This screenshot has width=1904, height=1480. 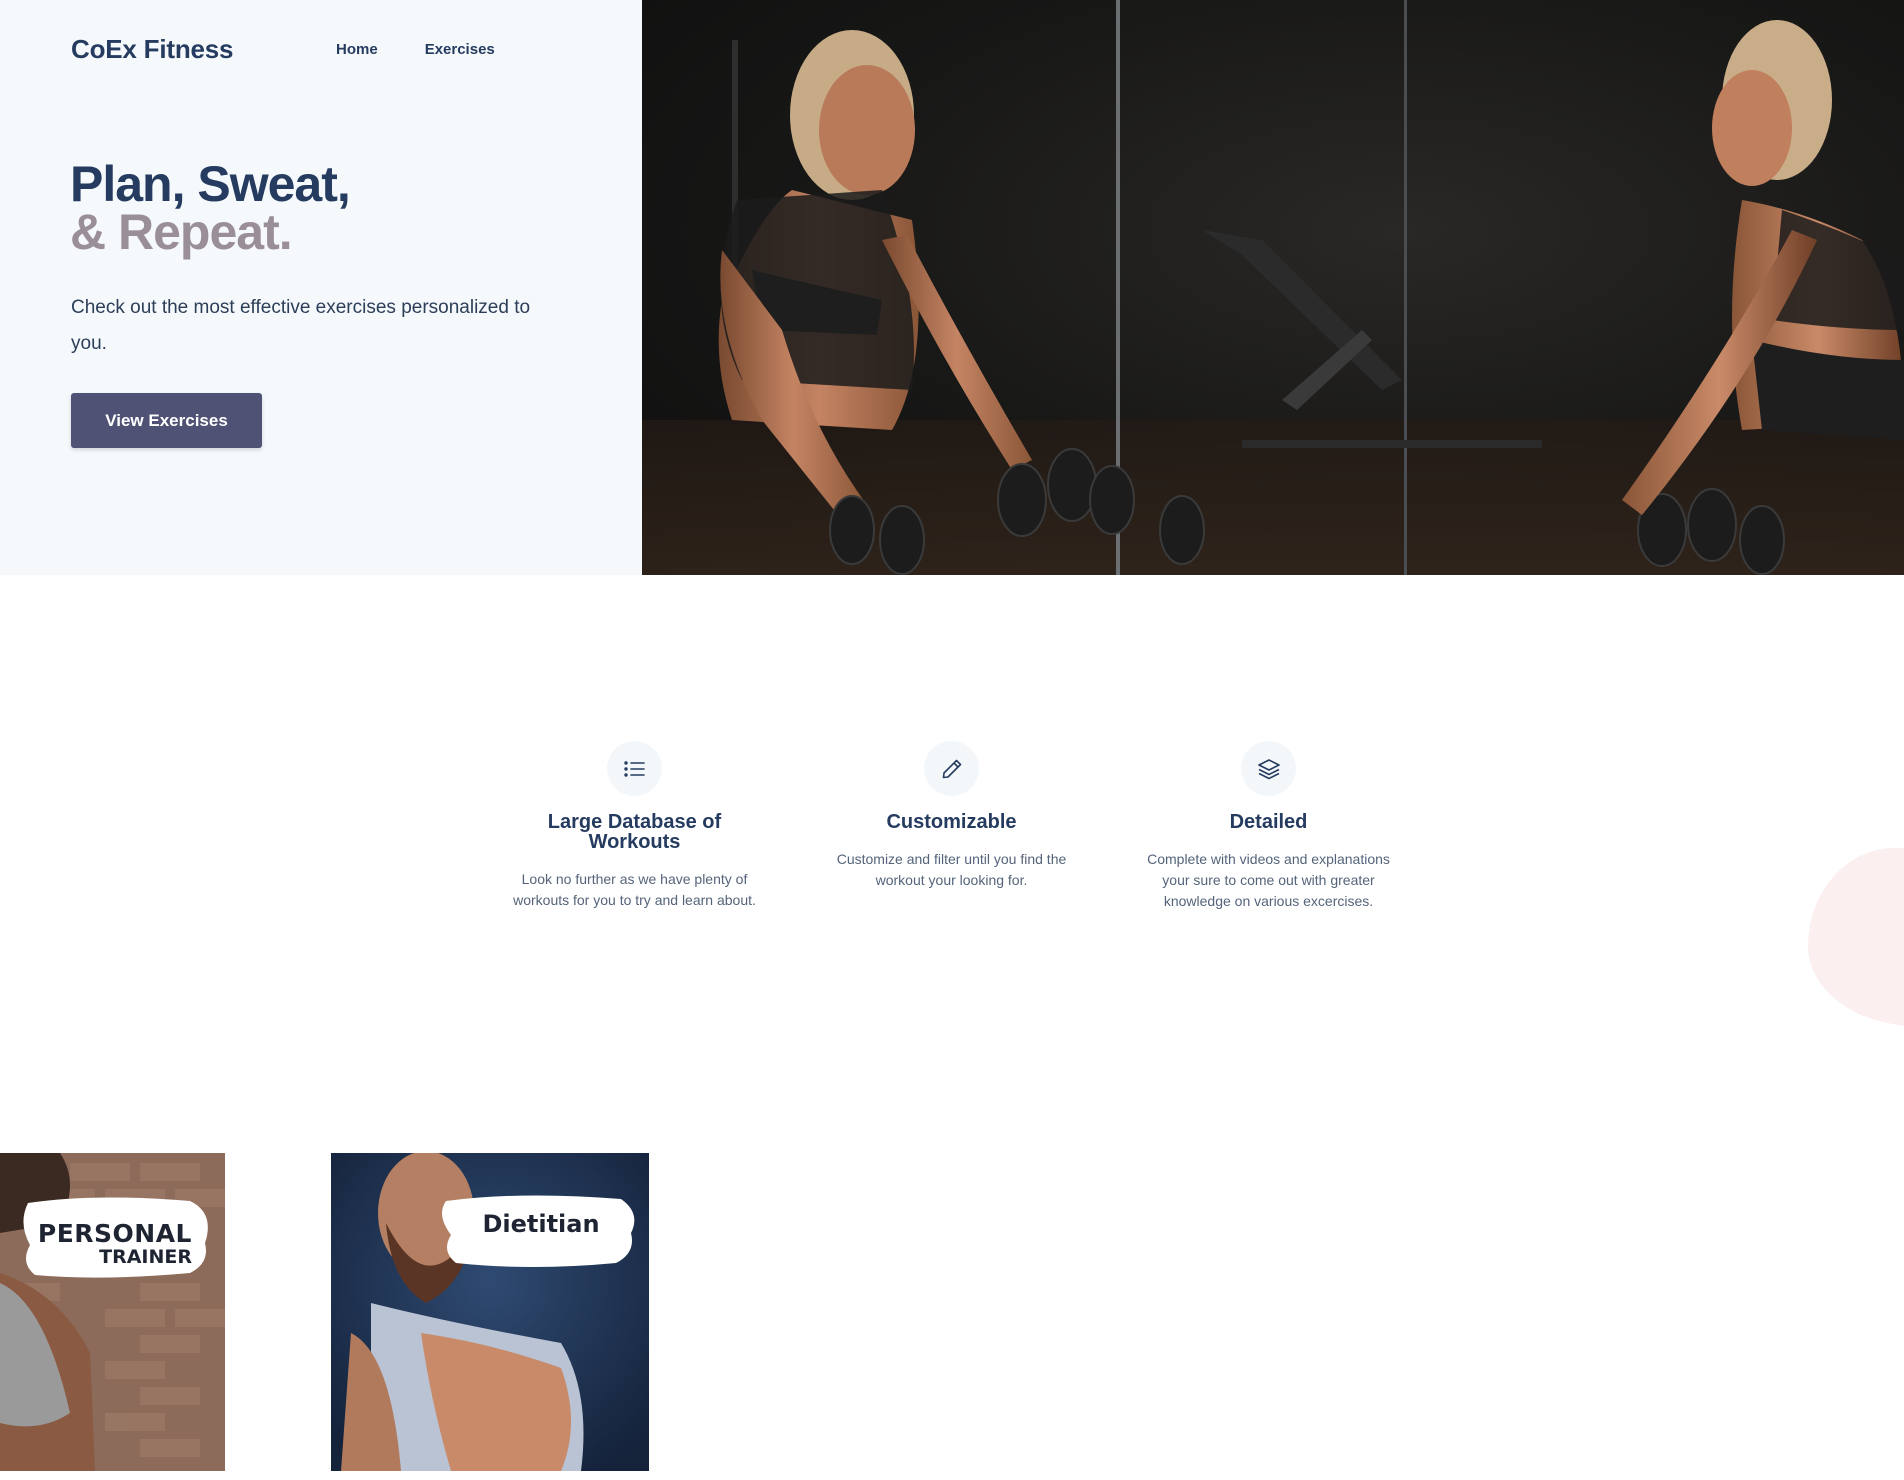 What do you see at coordinates (210, 184) in the screenshot?
I see `headline-line-1: Plan, Sweat,` at bounding box center [210, 184].